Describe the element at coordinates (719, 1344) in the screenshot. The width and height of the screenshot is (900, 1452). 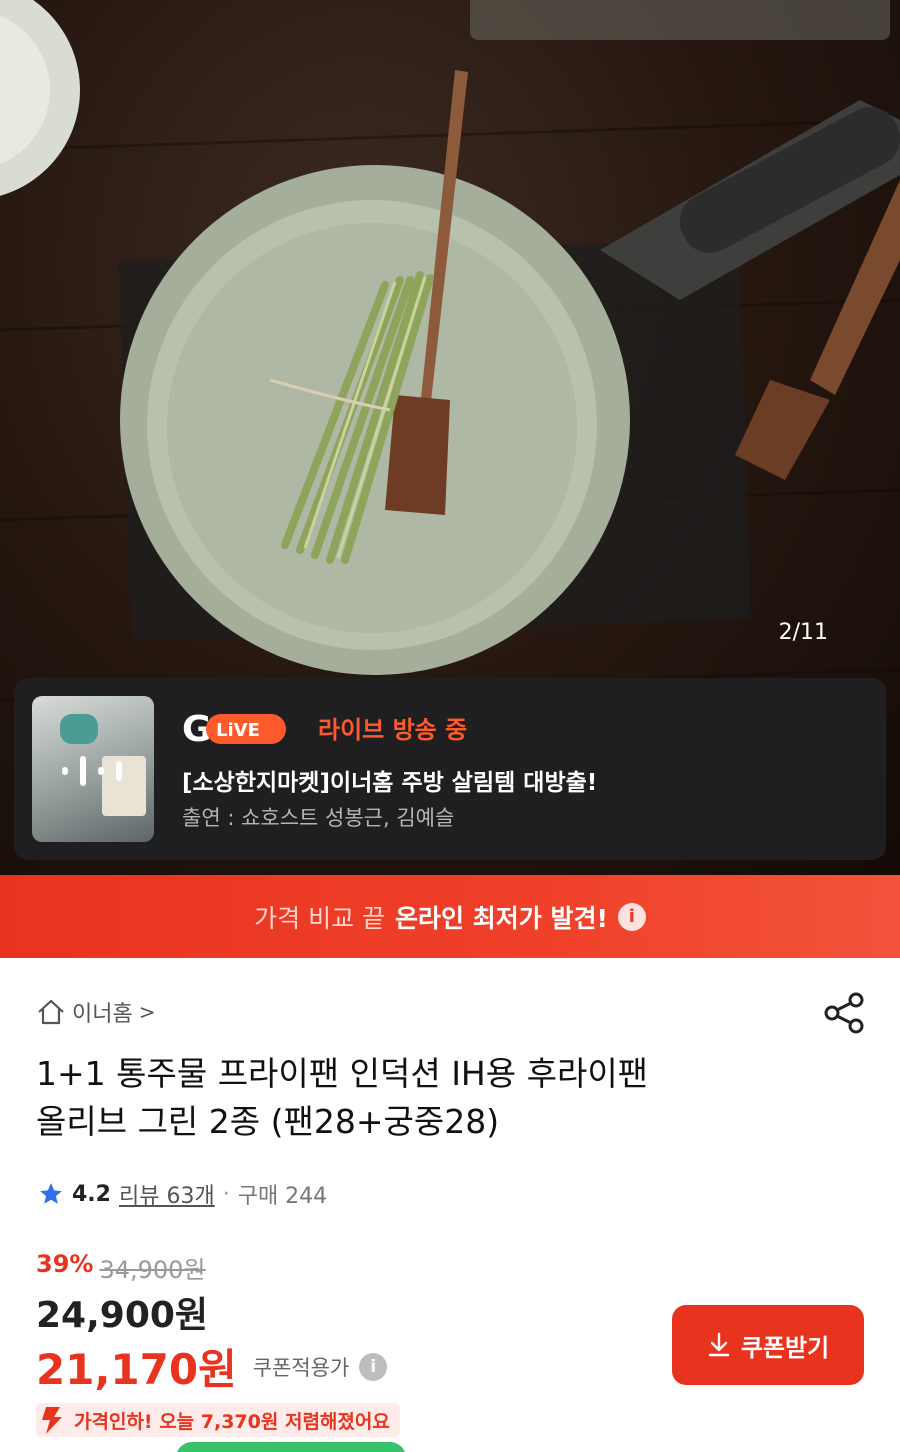
I see `download-icon` at that location.